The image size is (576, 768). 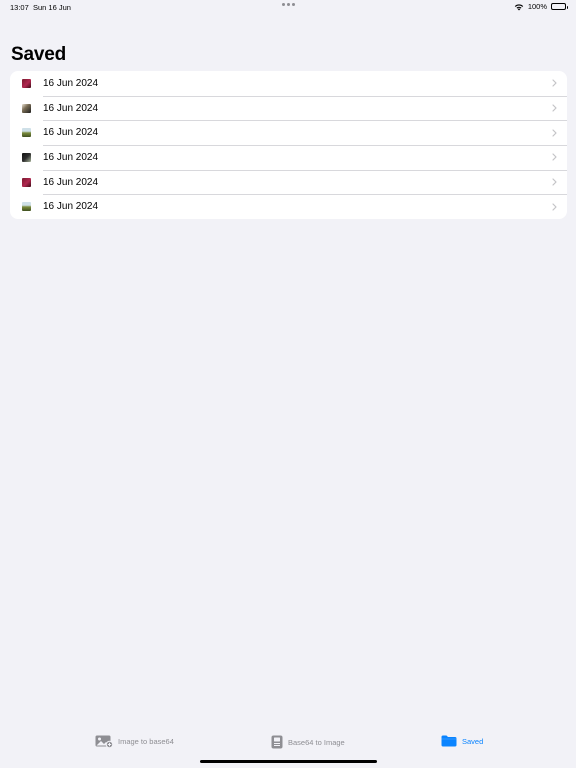 What do you see at coordinates (277, 742) in the screenshot?
I see `document-icon` at bounding box center [277, 742].